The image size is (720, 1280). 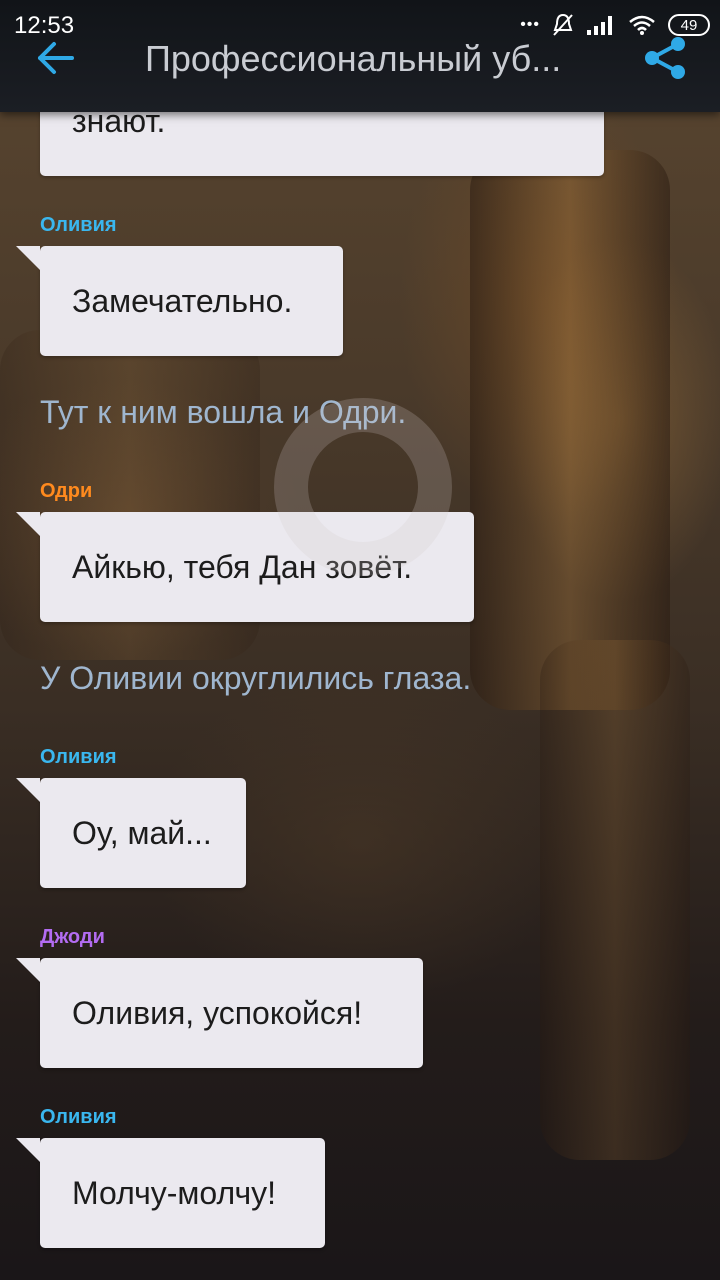 I want to click on message-text: Оливия, успокойся!, so click(x=217, y=1012).